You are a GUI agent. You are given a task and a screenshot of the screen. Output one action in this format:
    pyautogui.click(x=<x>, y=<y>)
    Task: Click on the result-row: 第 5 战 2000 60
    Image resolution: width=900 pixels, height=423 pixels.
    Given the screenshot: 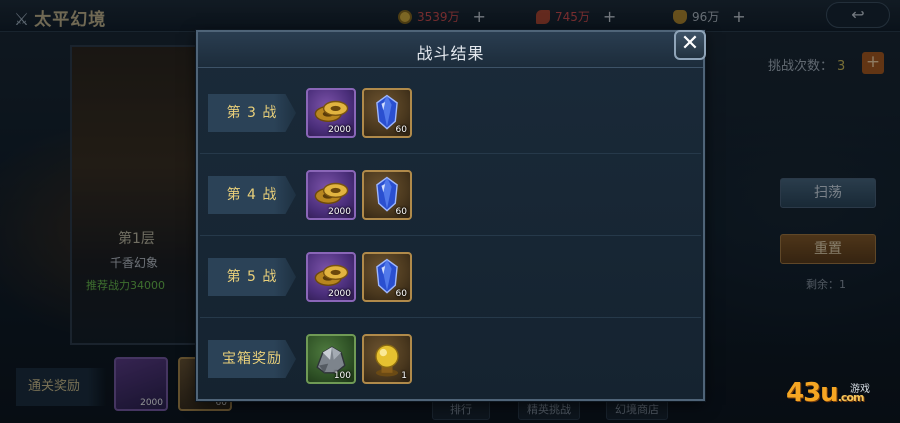 What is the action you would take?
    pyautogui.click(x=450, y=277)
    